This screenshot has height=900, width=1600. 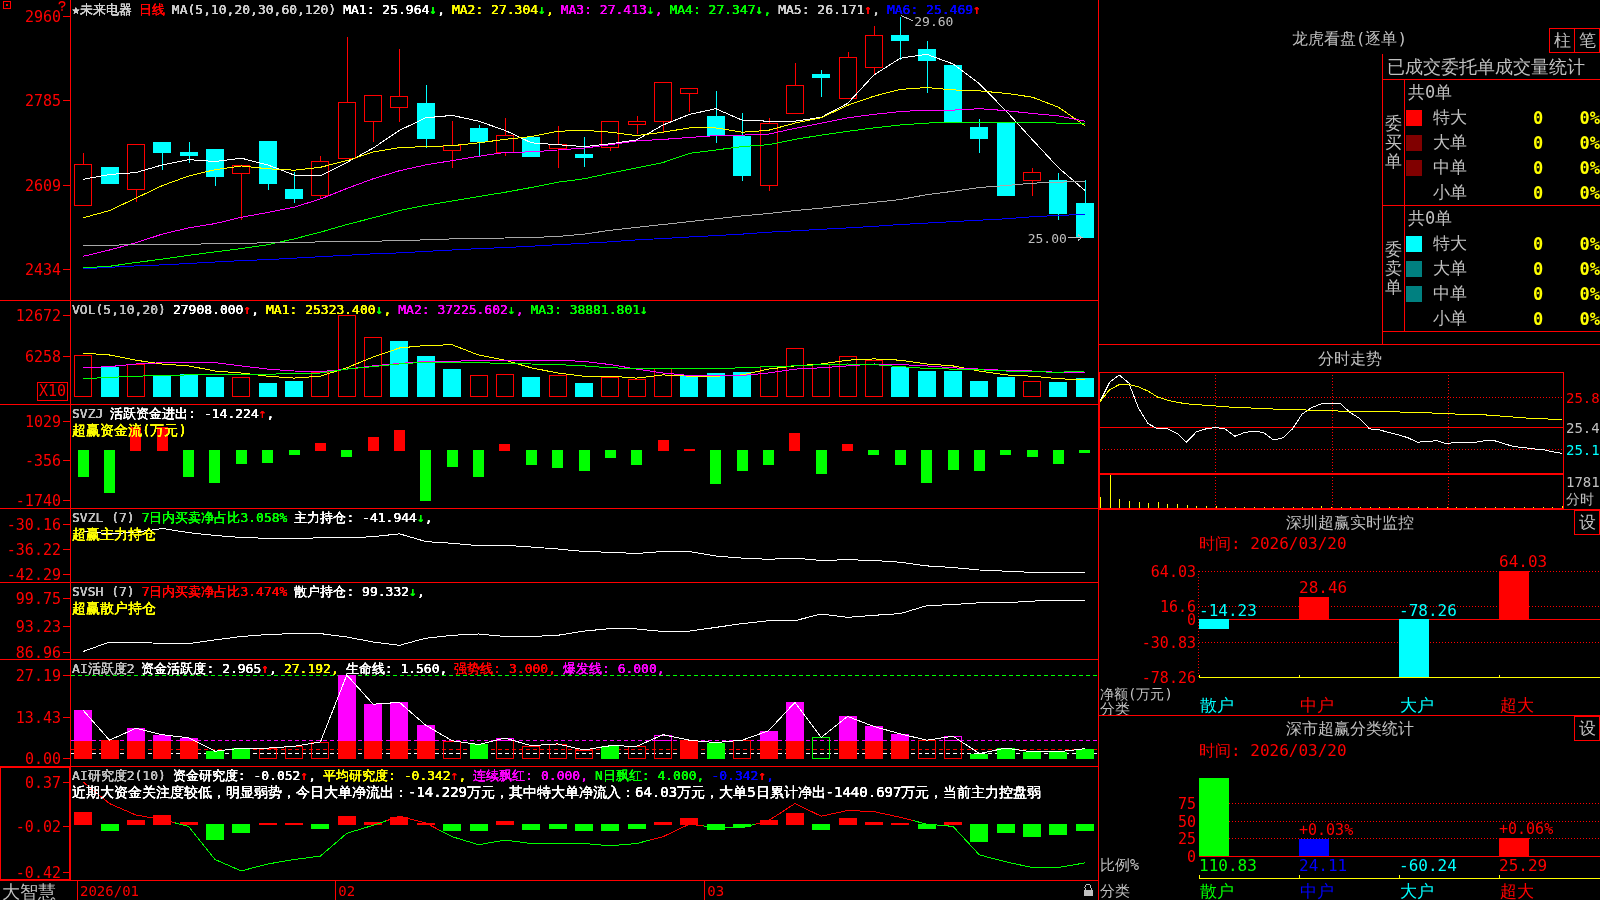 I want to click on y-axis-label: 12672, so click(x=38, y=315).